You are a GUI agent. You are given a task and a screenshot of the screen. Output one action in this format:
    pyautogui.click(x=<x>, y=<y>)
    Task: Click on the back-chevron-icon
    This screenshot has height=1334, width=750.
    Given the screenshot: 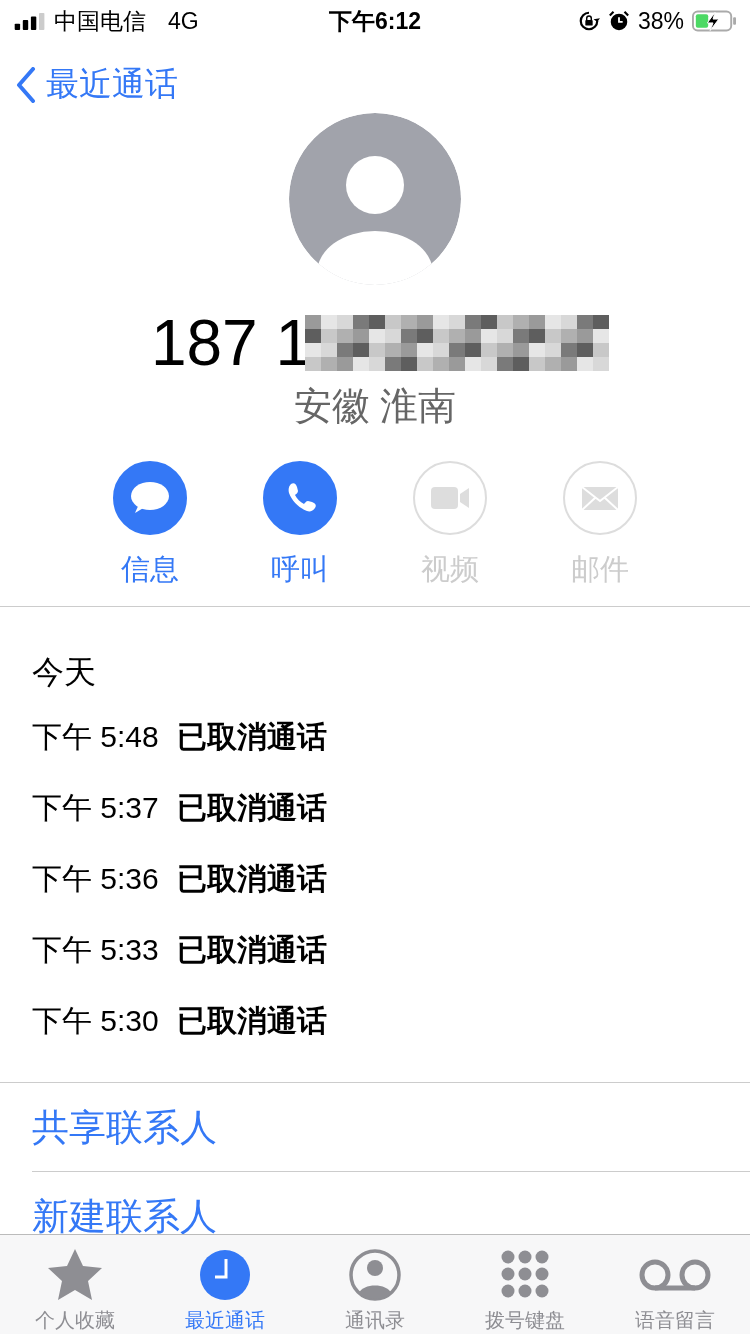 What is the action you would take?
    pyautogui.click(x=26, y=84)
    